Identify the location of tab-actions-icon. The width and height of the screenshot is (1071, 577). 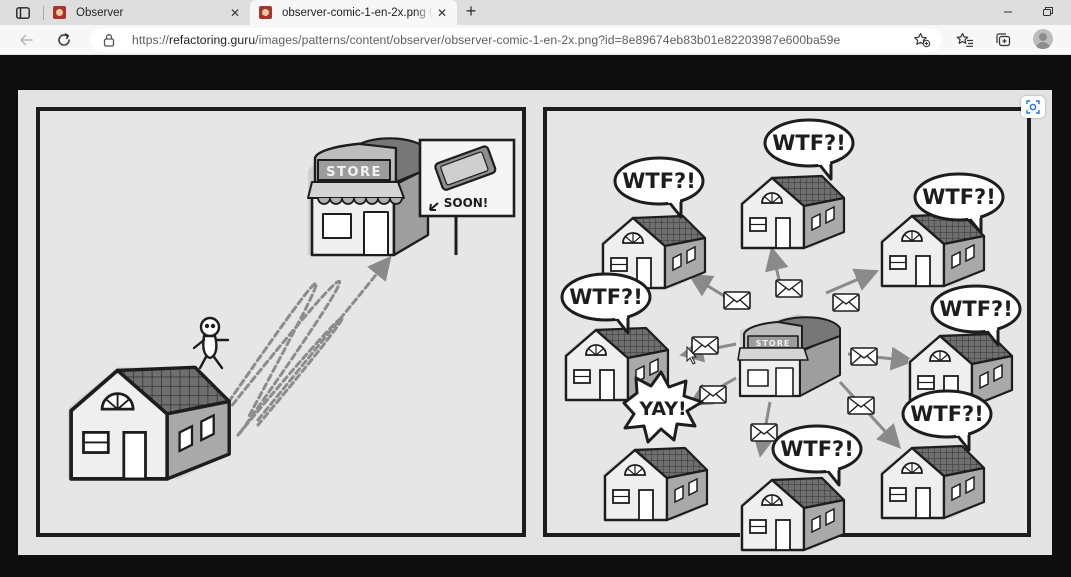
(23, 13).